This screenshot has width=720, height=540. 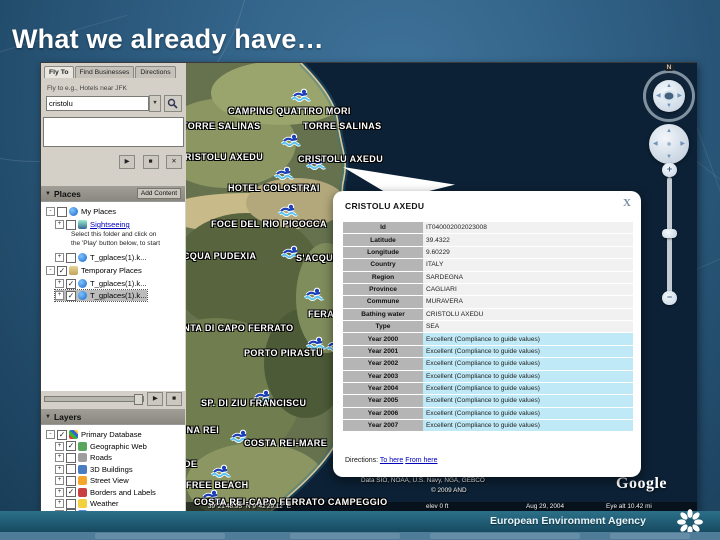 What do you see at coordinates (150, 162) in the screenshot?
I see `tour-stop-button: ■` at bounding box center [150, 162].